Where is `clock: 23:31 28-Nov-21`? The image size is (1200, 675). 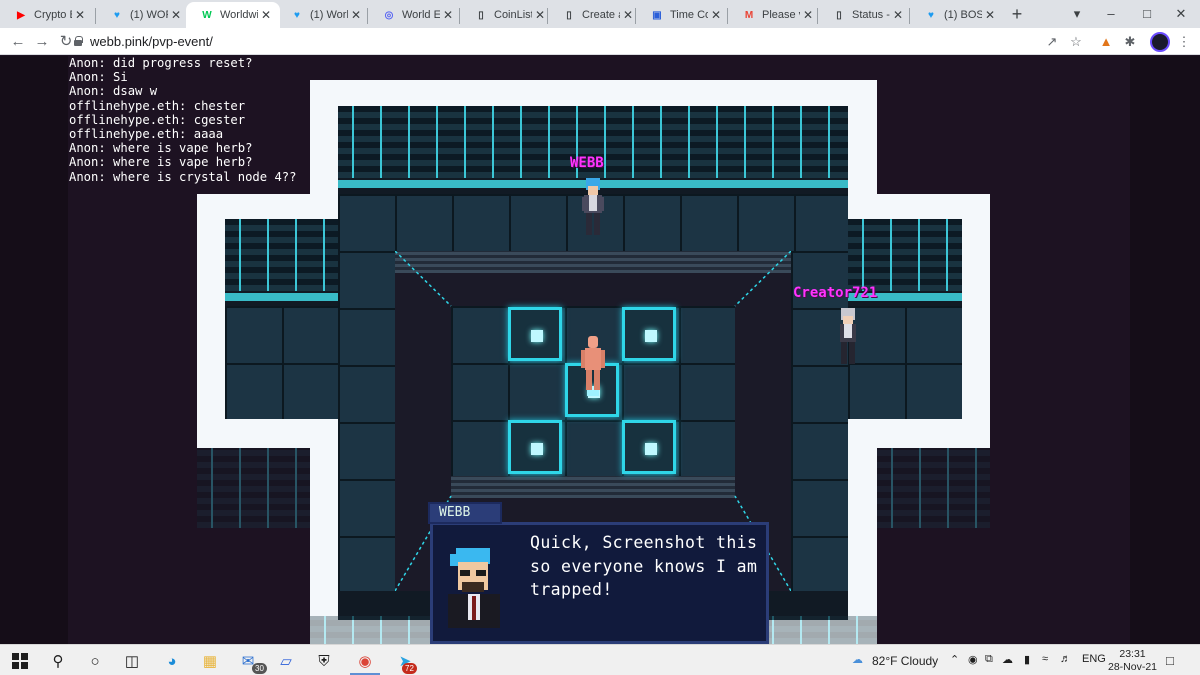 clock: 23:31 28-Nov-21 is located at coordinates (1132, 661).